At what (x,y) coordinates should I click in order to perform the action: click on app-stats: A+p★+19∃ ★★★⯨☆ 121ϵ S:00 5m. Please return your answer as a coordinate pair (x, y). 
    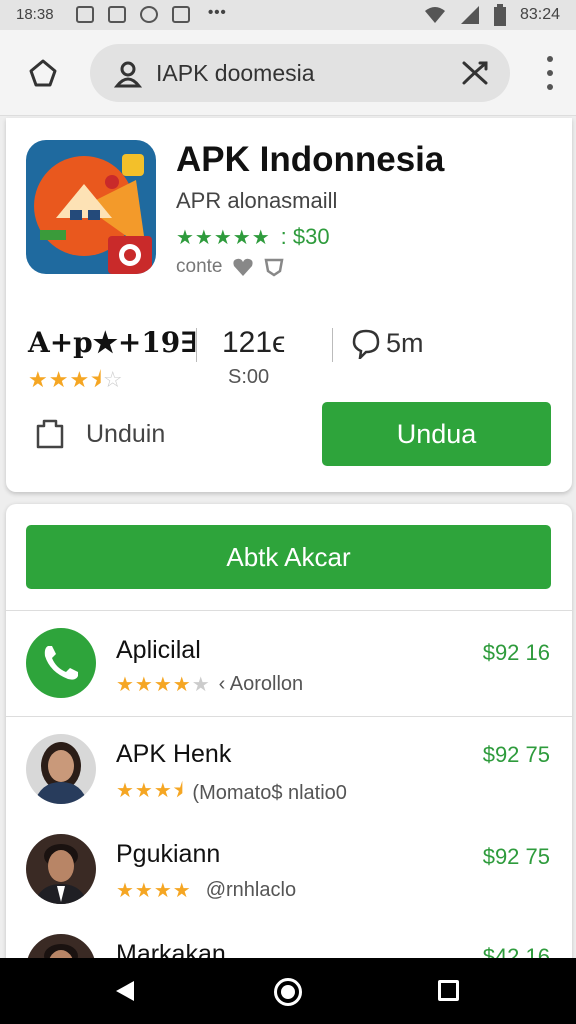
    Looking at the image, I should click on (291, 361).